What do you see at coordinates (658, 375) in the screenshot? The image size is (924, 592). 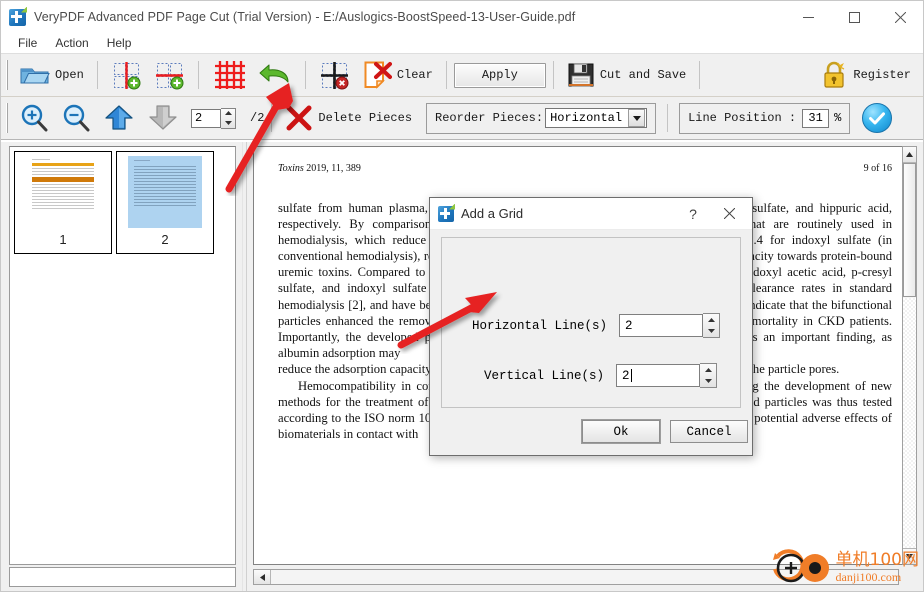 I see `vertical-lines-input: 2` at bounding box center [658, 375].